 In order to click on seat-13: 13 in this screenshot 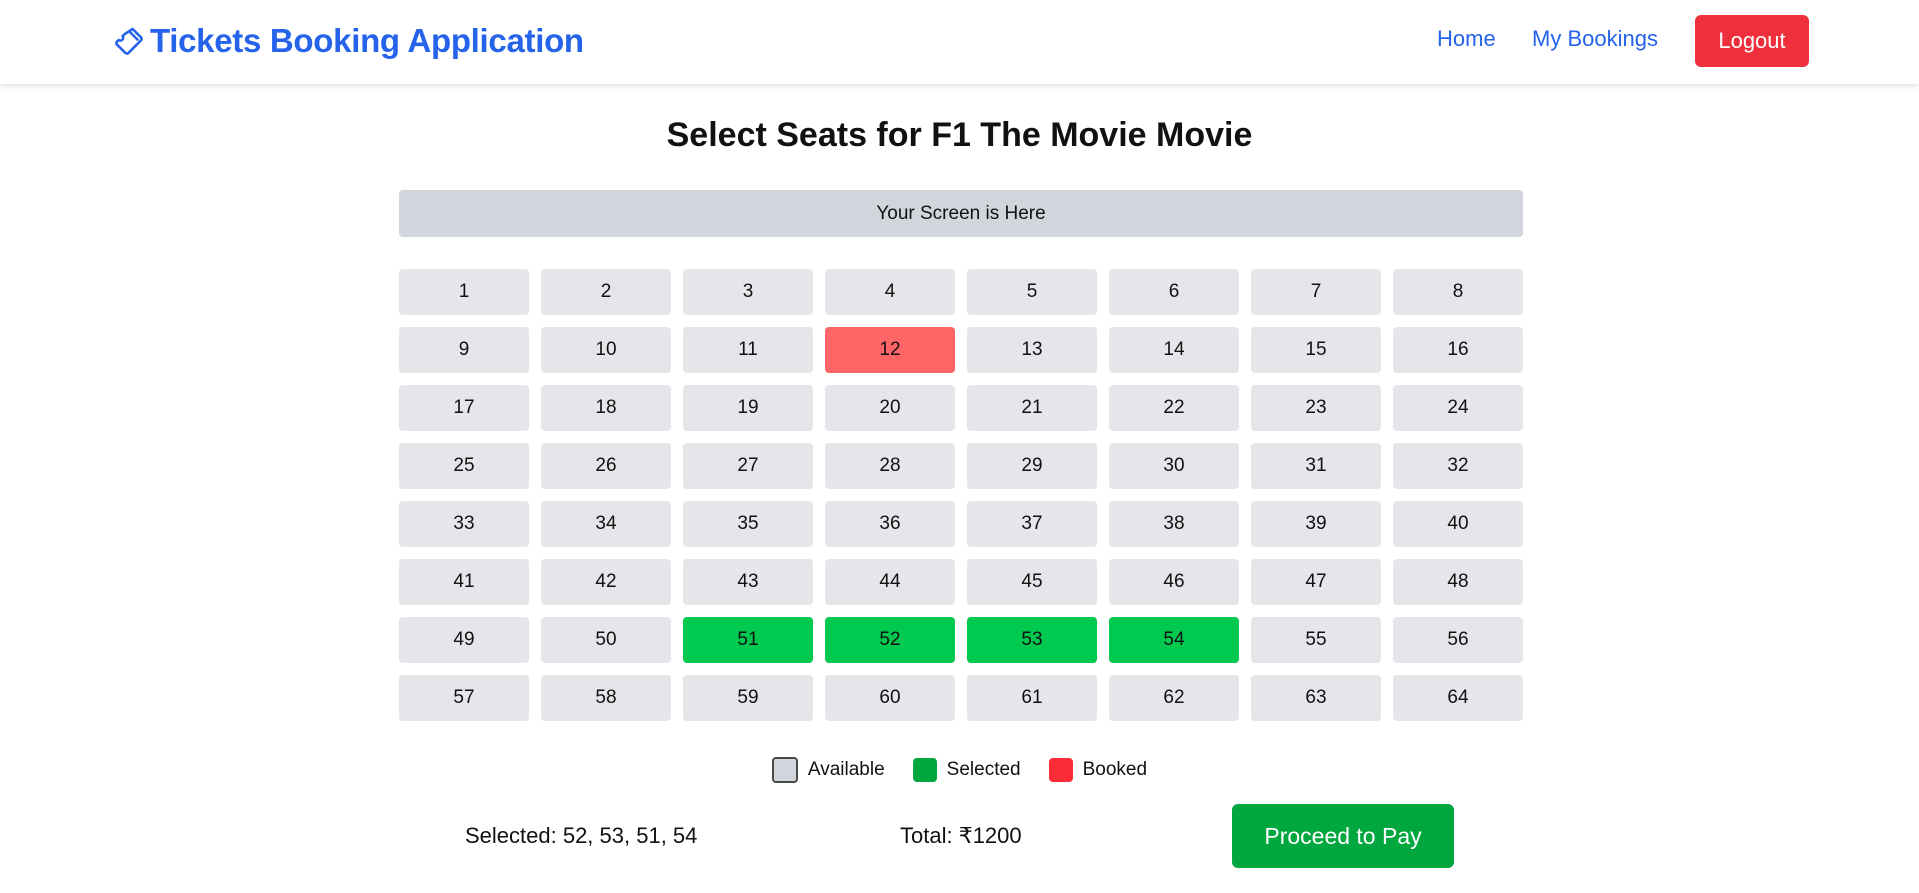, I will do `click(1032, 350)`.